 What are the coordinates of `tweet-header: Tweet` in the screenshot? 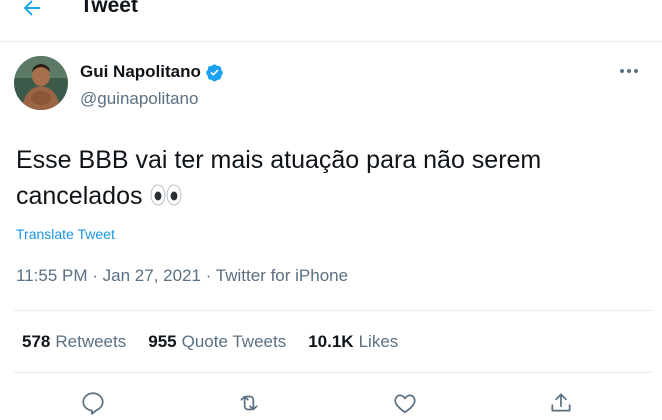 It's located at (331, 20).